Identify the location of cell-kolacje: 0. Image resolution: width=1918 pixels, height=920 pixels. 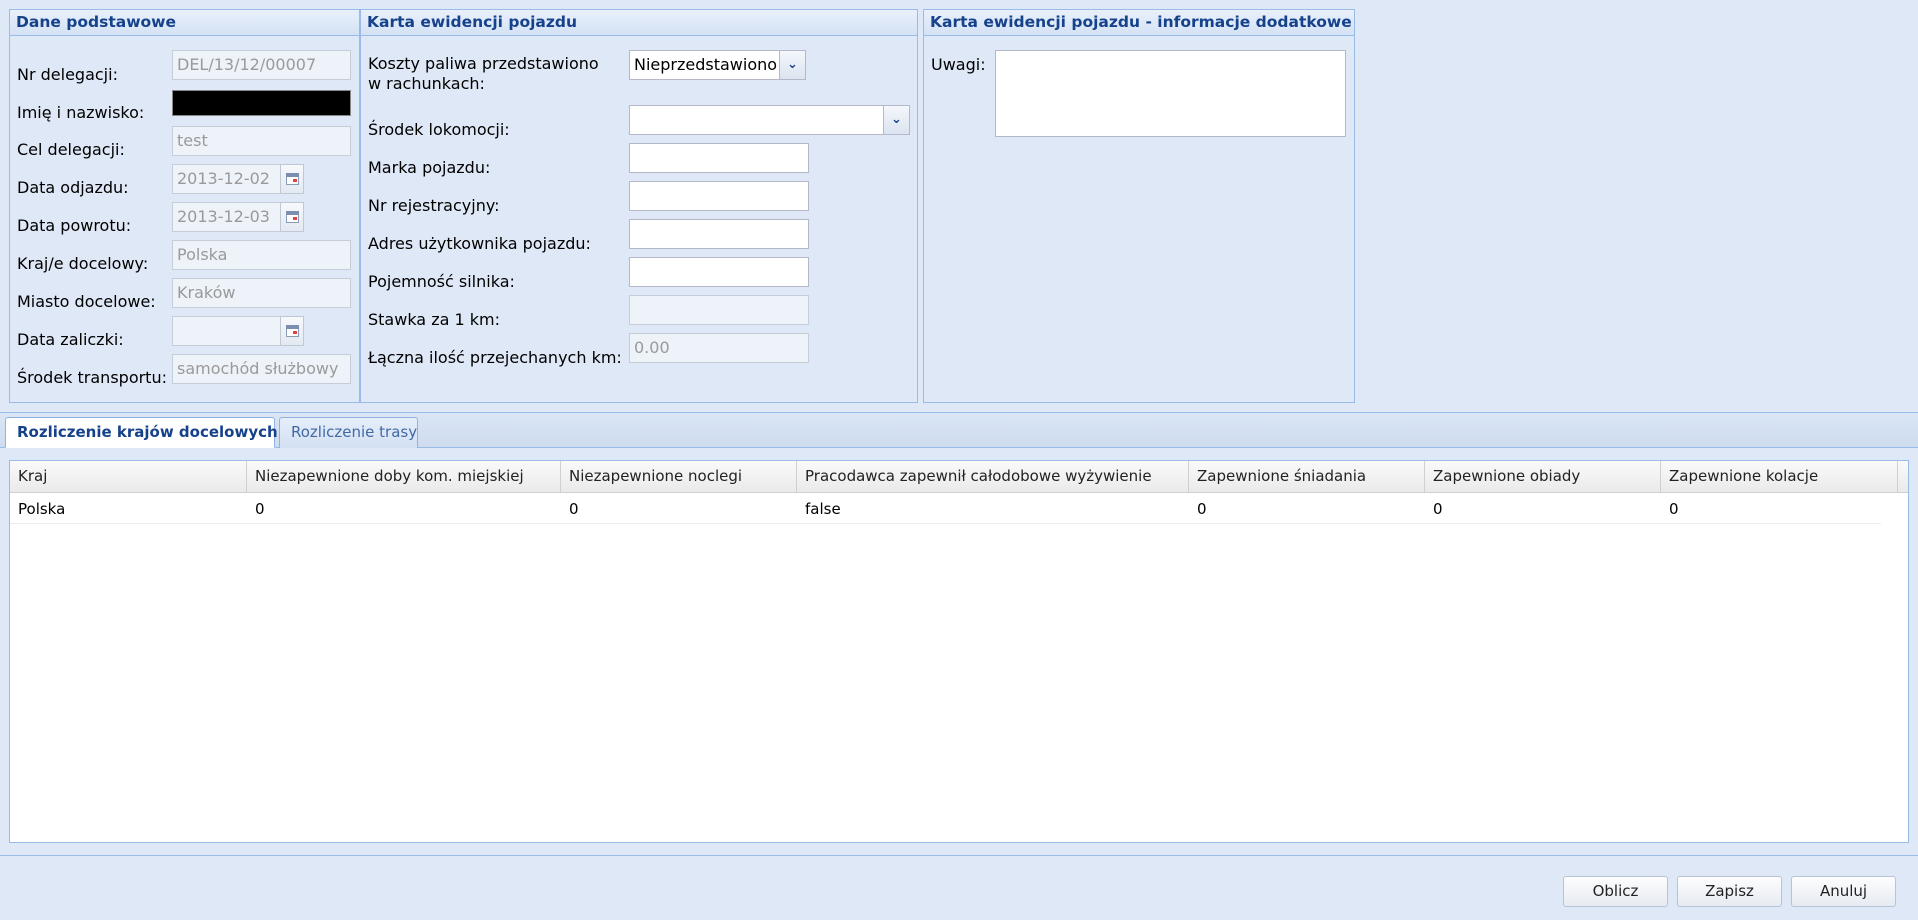
(1674, 509).